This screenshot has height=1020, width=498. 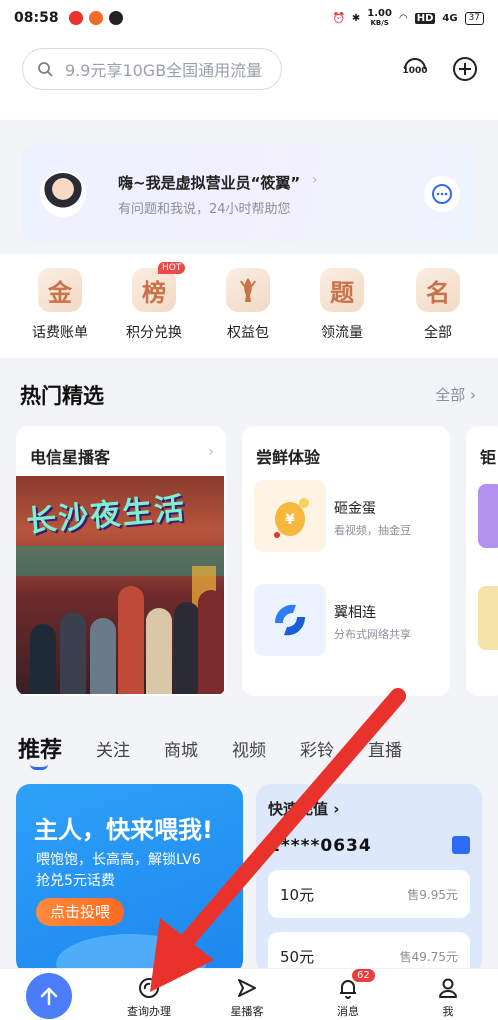 I want to click on contacts-icon, so click(x=461, y=845).